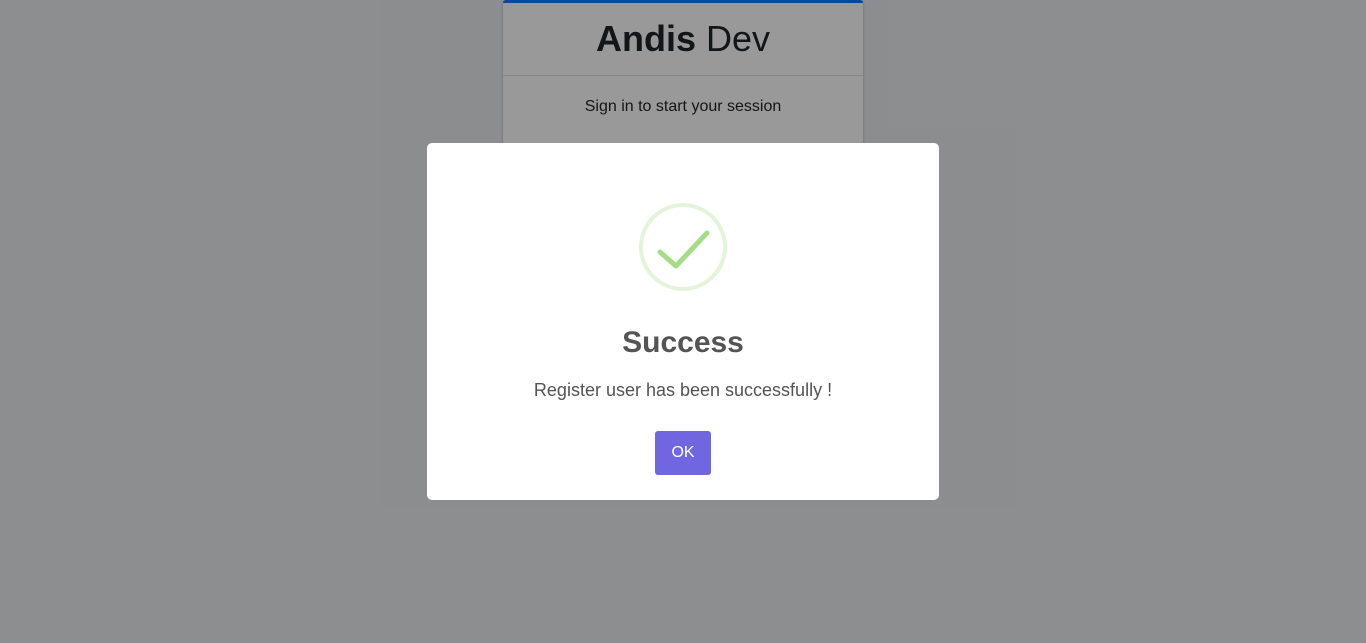 This screenshot has height=643, width=1366. I want to click on dialog-title: Success, so click(683, 342).